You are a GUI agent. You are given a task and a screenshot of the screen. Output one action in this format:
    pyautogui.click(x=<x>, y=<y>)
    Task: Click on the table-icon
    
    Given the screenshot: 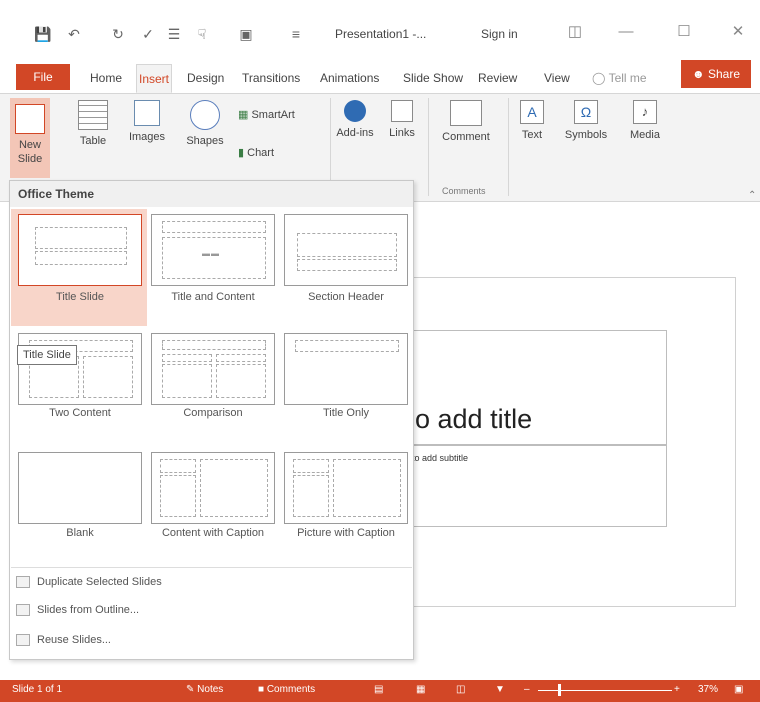 What is the action you would take?
    pyautogui.click(x=93, y=115)
    